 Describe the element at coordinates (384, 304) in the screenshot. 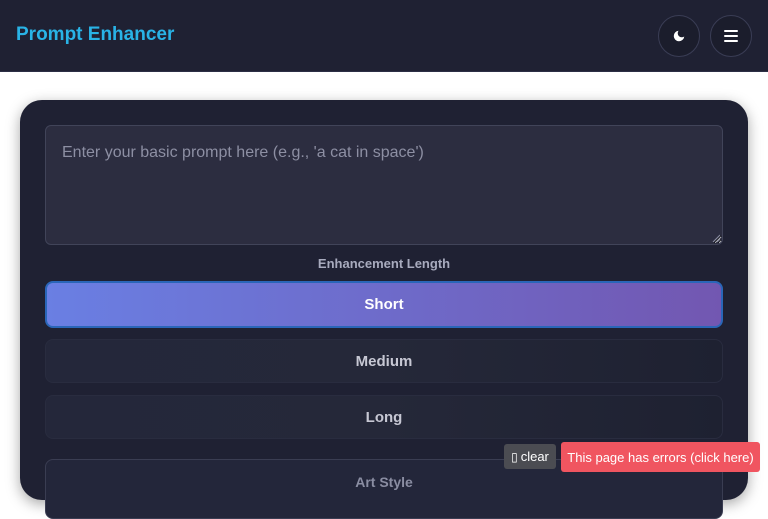

I see `length-option-short: Short` at that location.